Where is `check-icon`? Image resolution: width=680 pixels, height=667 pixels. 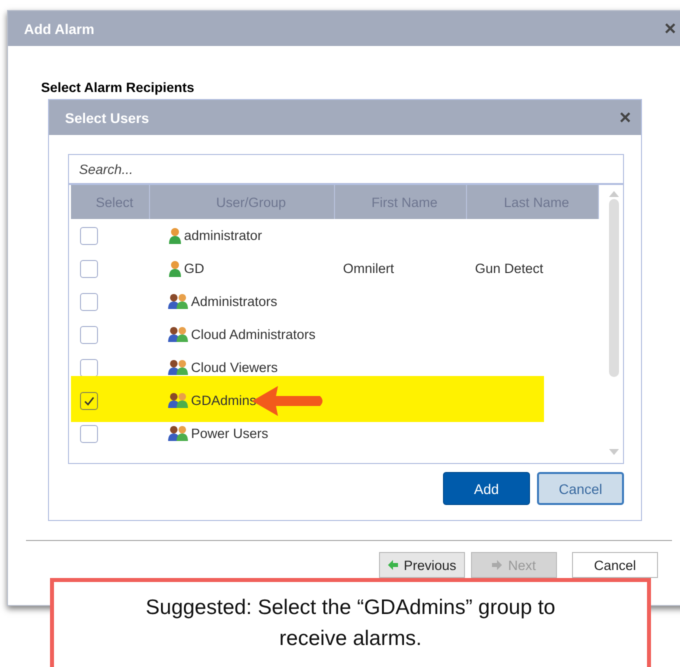 check-icon is located at coordinates (89, 400).